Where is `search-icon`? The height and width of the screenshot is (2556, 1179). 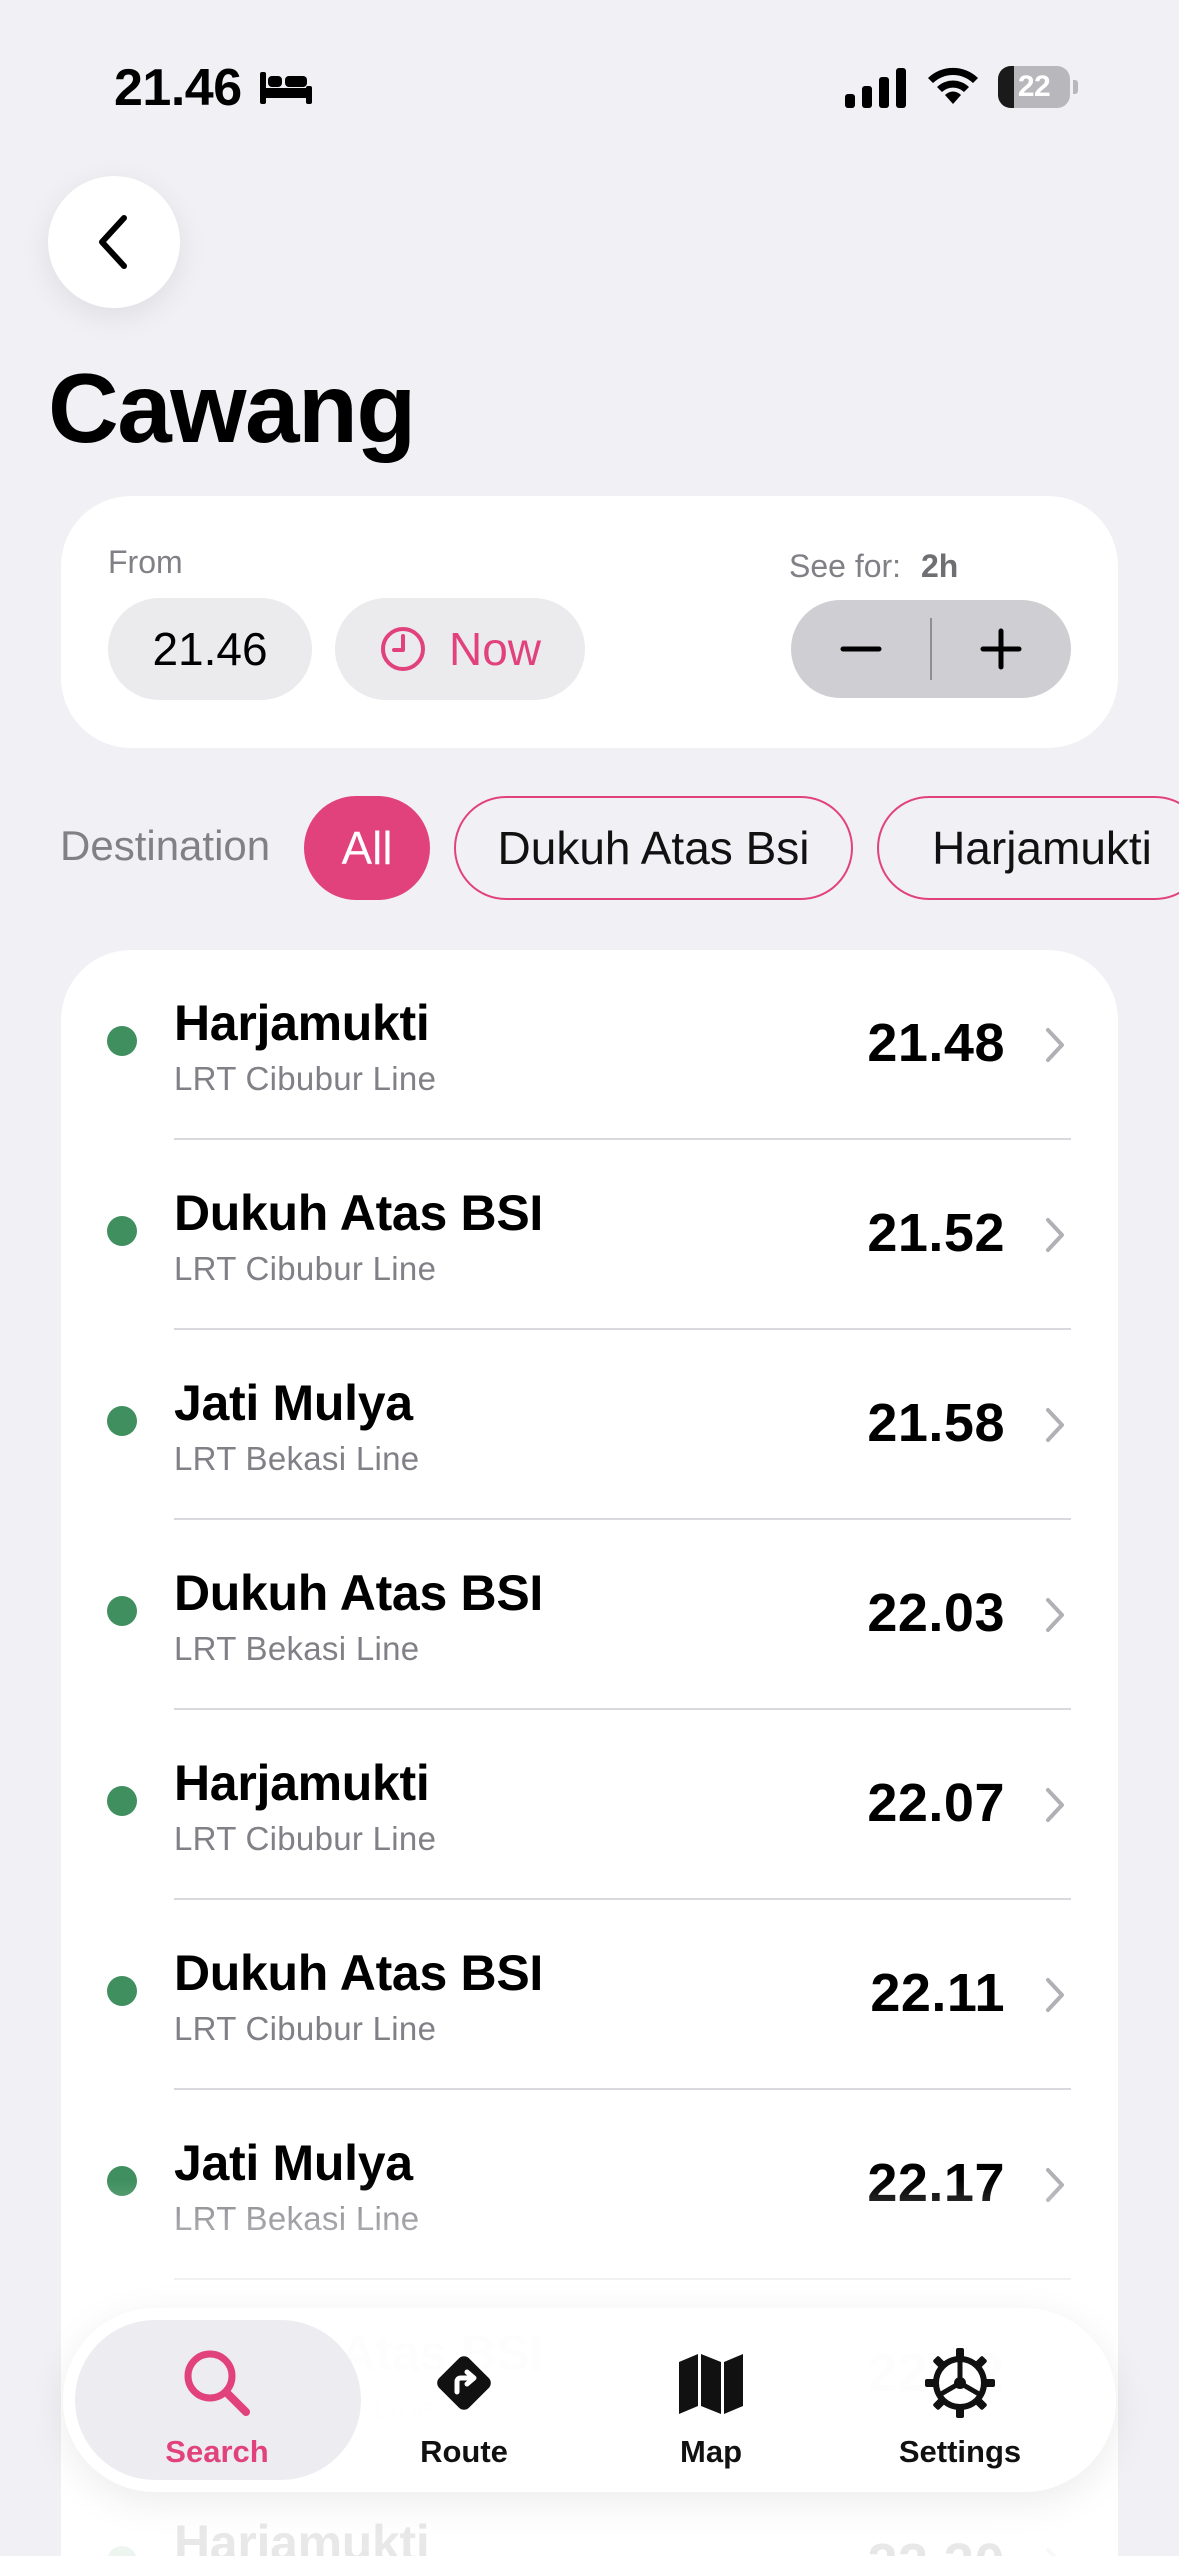 search-icon is located at coordinates (217, 2383).